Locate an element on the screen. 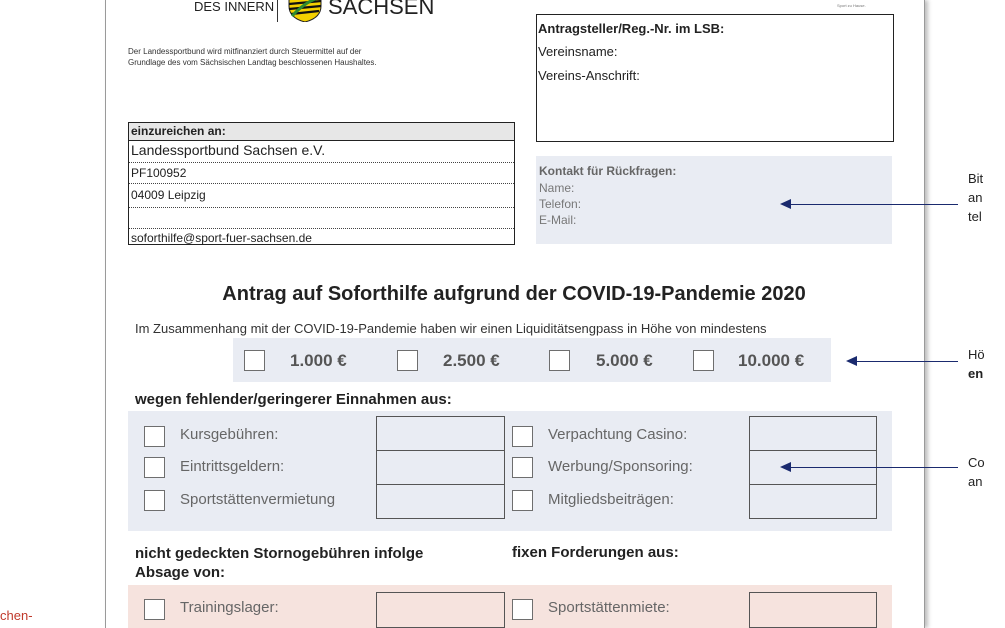 This screenshot has height=628, width=1005. side-note-income-line-2: an is located at coordinates (975, 481).